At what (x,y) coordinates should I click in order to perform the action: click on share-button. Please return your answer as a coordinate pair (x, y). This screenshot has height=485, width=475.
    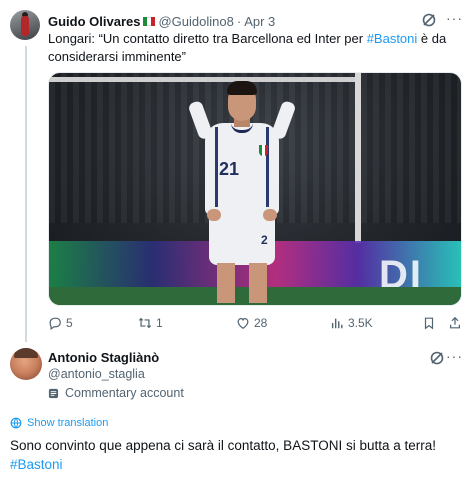
    Looking at the image, I should click on (455, 323).